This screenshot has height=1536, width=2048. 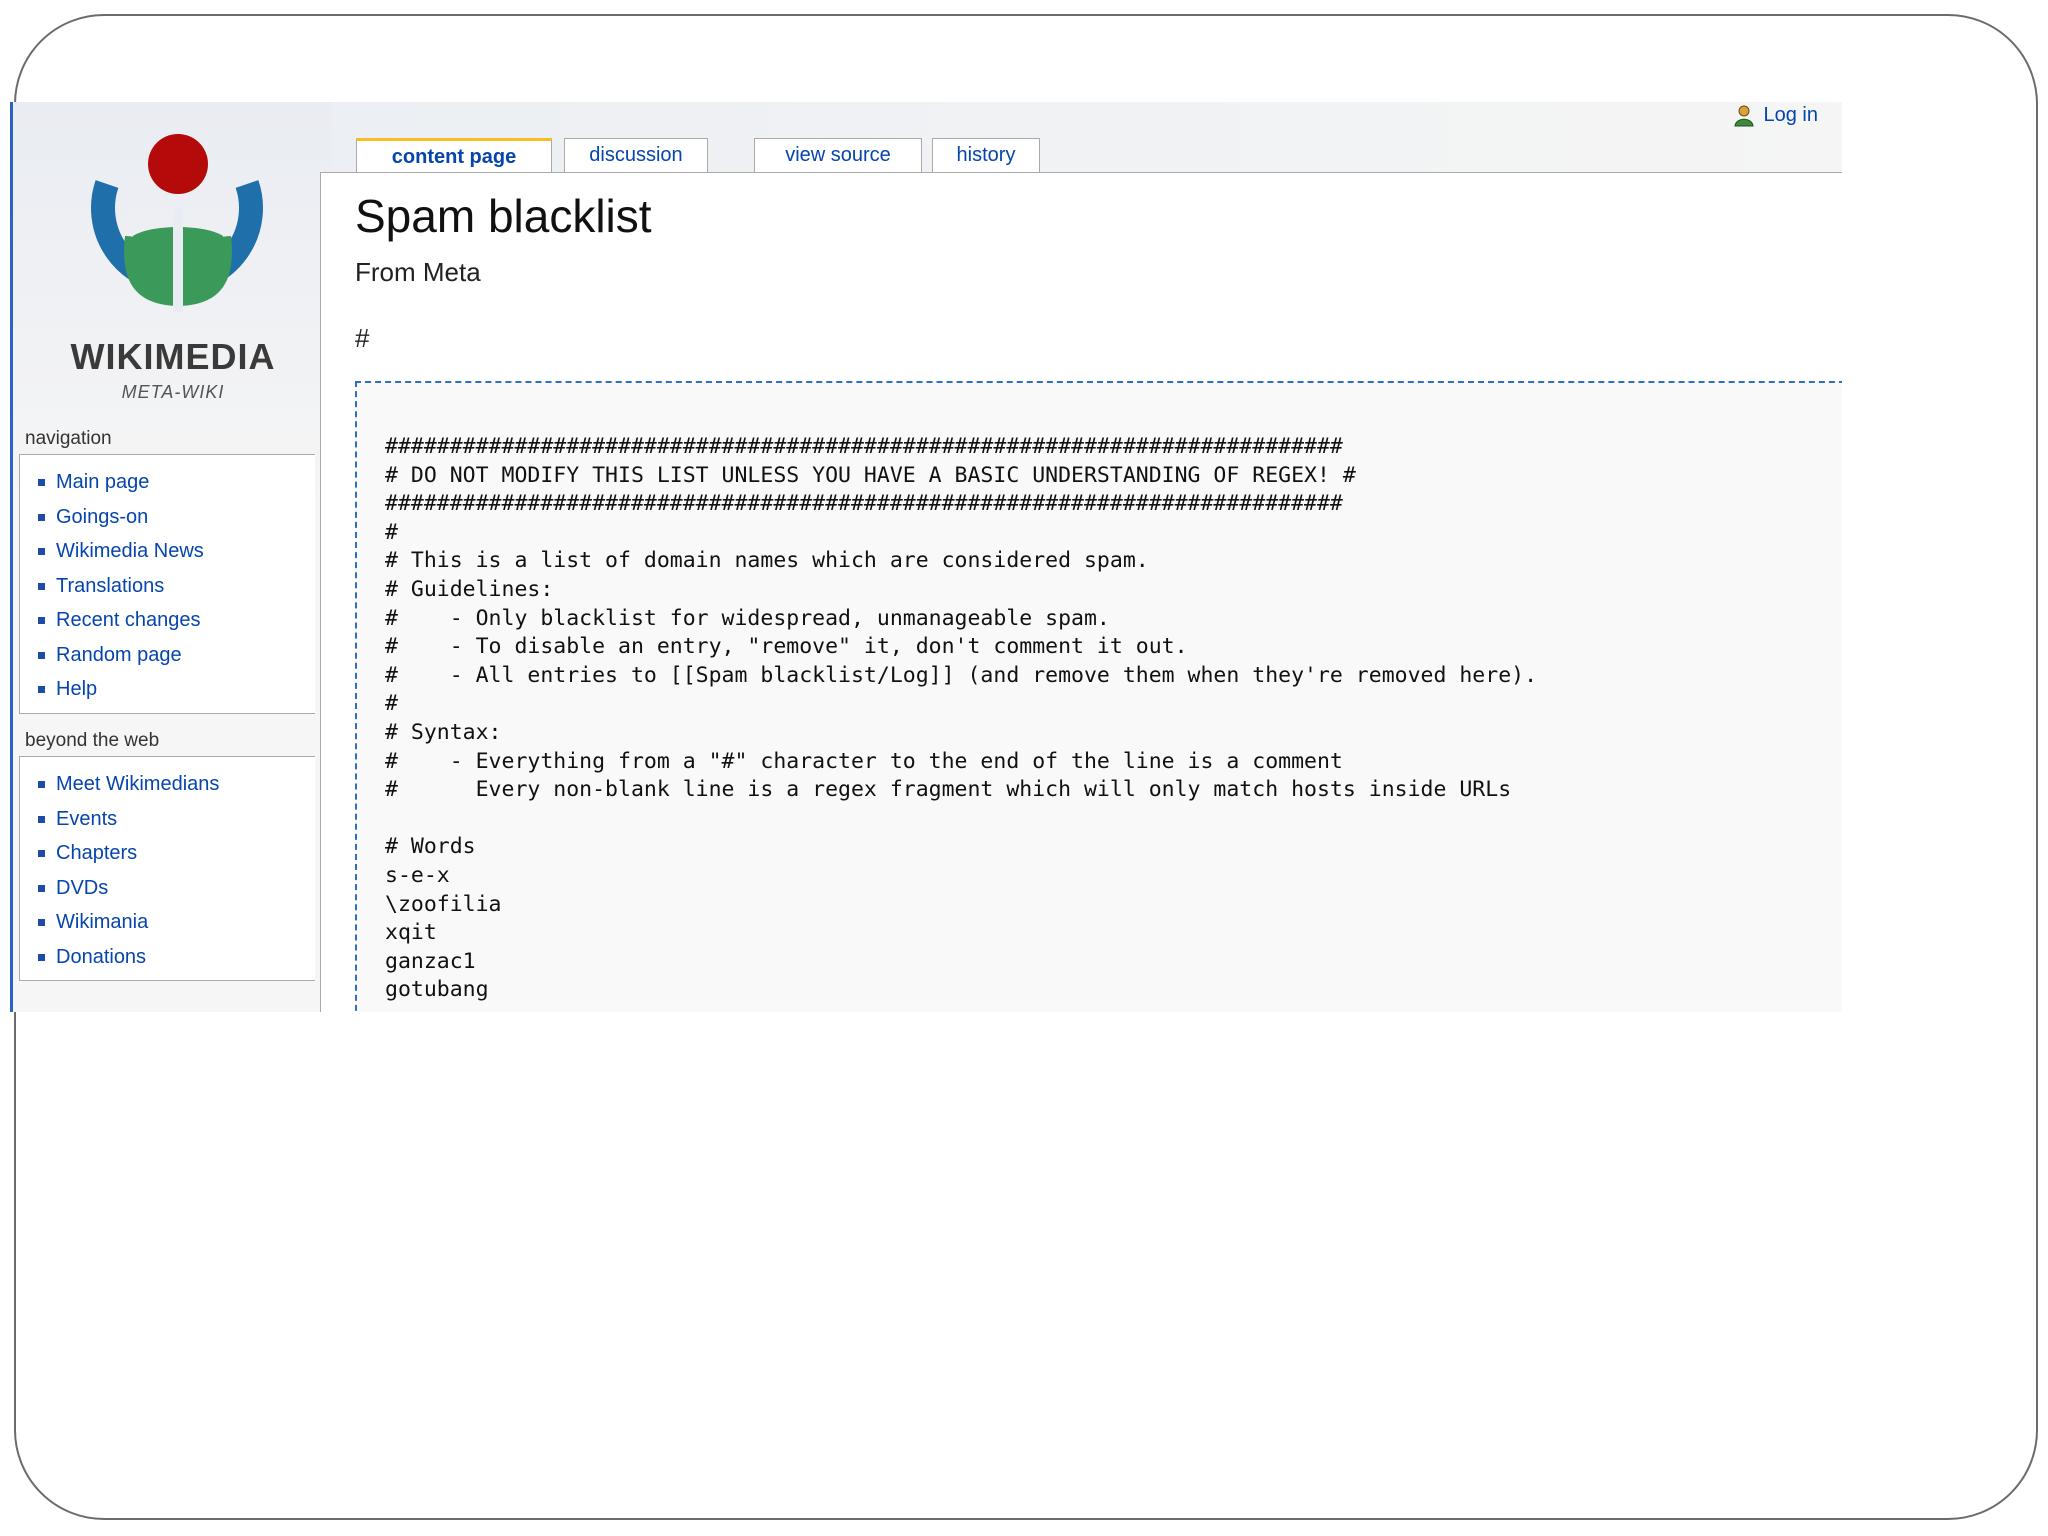 I want to click on sidebar-item-label: Recent changes, so click(x=128, y=620).